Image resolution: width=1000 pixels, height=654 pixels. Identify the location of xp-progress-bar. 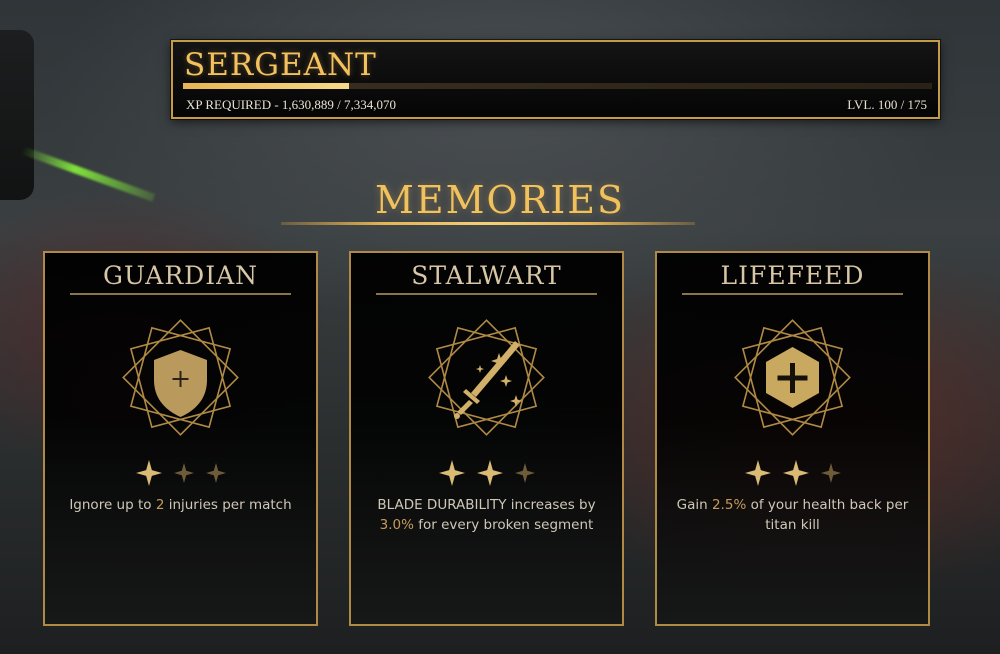
(557, 86).